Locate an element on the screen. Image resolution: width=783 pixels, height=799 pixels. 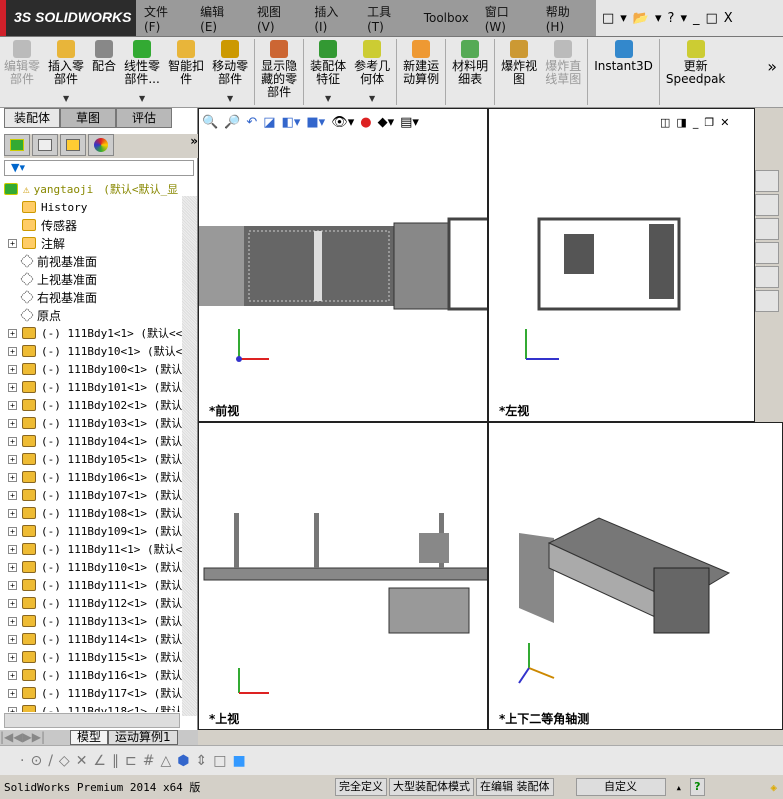
tree-item: 原点 is located at coordinates (40, 315).